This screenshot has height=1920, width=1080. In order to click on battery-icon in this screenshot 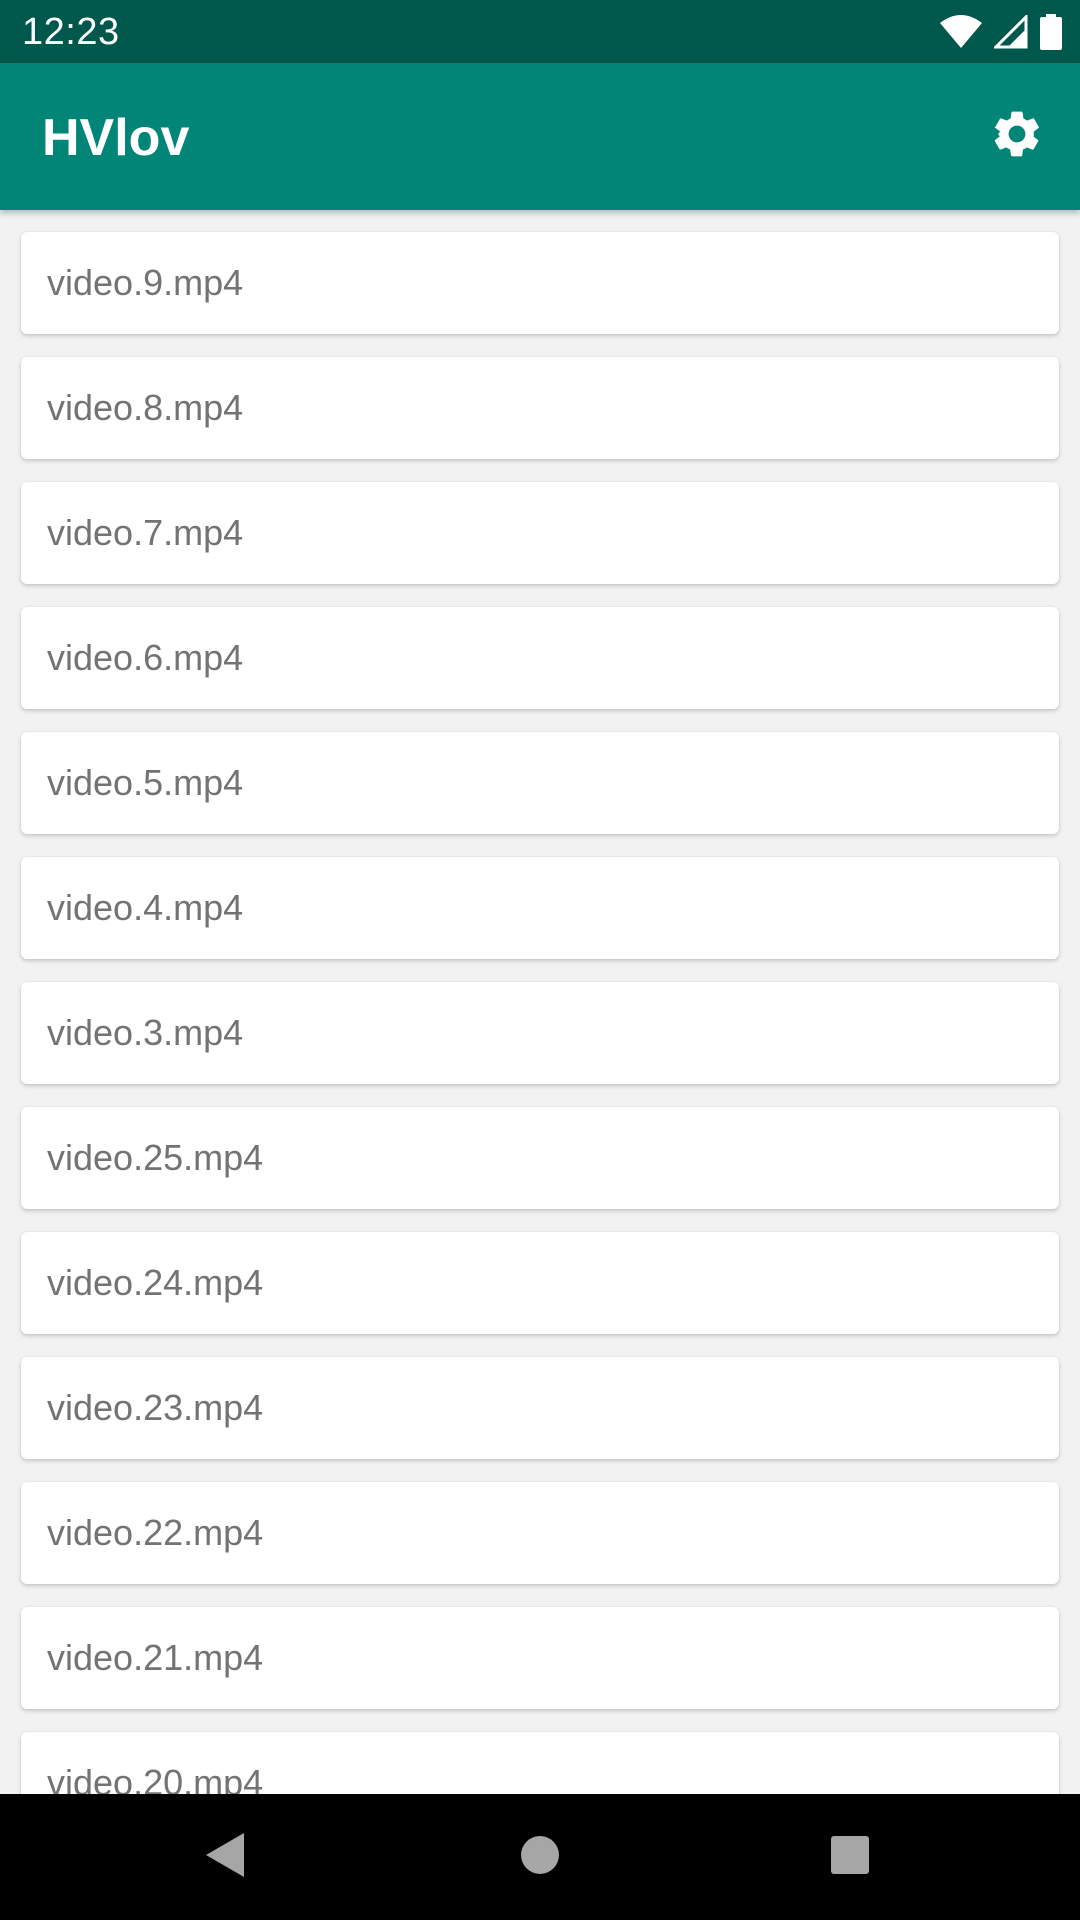, I will do `click(1051, 32)`.